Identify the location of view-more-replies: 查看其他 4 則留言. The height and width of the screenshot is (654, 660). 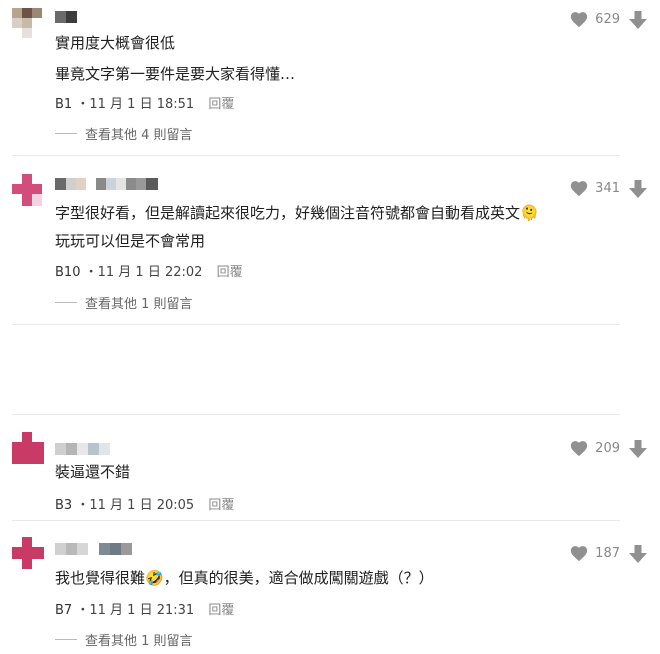
(124, 133).